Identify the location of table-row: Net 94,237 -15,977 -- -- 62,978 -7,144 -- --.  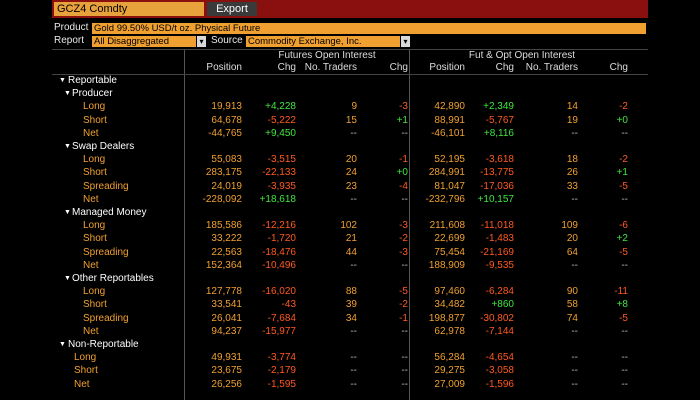
(350, 331).